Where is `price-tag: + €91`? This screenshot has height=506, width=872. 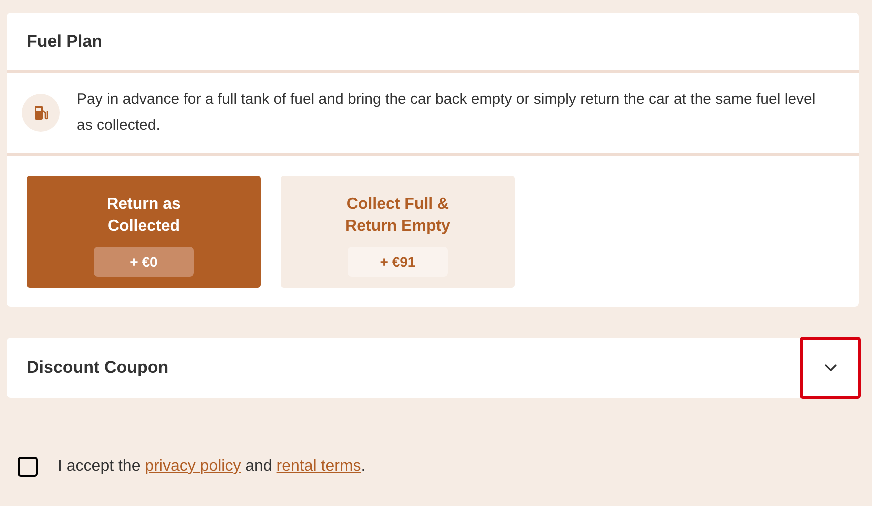
price-tag: + €91 is located at coordinates (398, 262).